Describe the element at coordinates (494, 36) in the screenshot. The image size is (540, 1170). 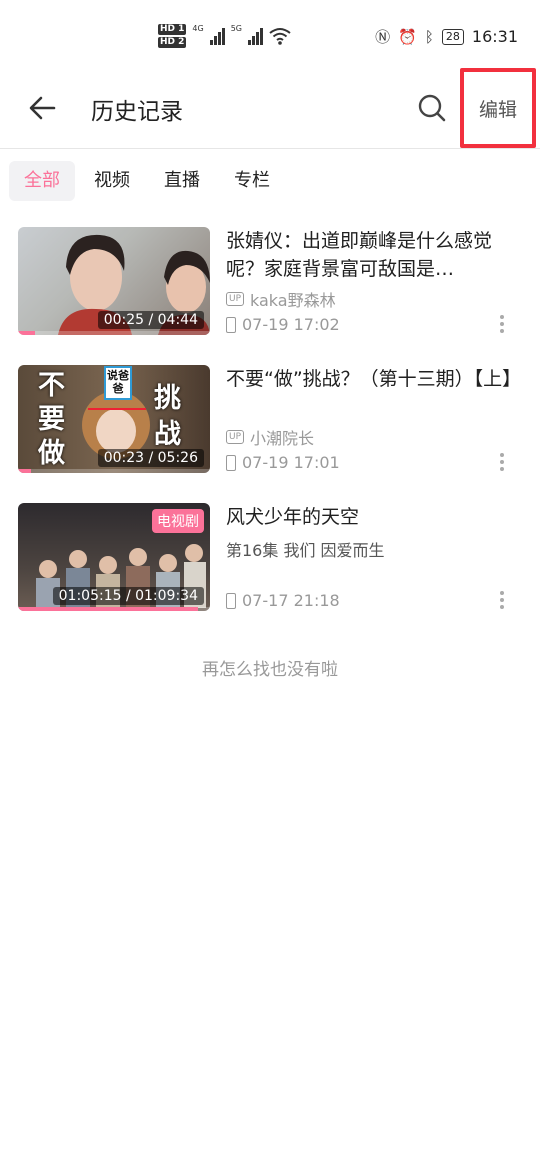
I see `clock: 16:31` at that location.